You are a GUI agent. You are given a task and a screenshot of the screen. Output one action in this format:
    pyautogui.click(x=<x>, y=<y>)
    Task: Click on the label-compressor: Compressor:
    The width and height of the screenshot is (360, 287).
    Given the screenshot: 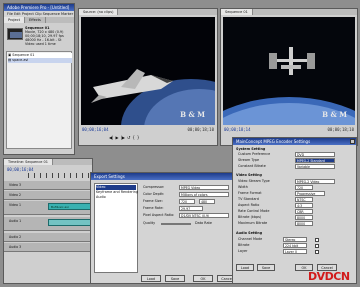 What is the action you would take?
    pyautogui.click(x=154, y=187)
    